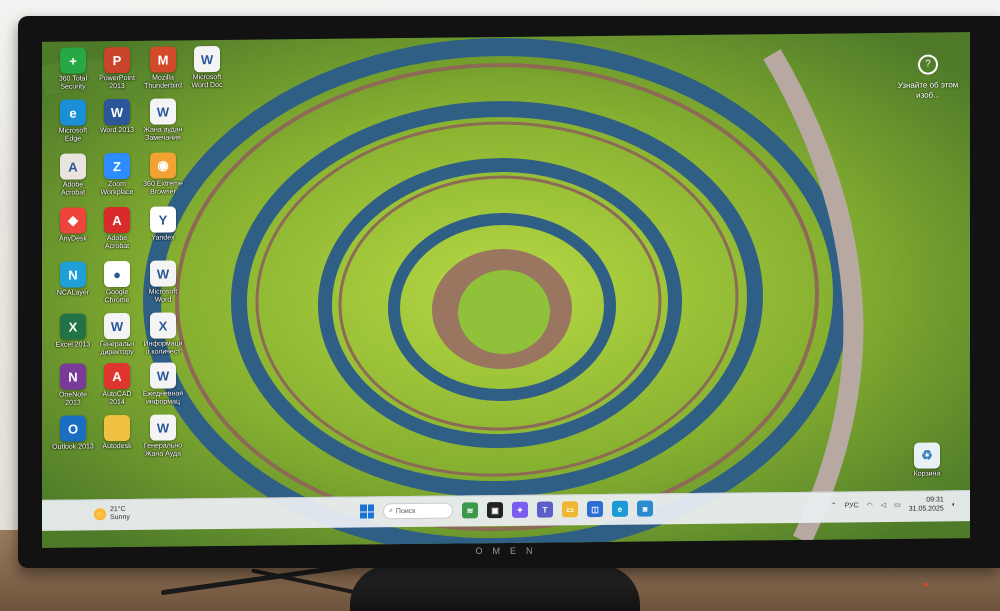 The width and height of the screenshot is (1000, 611). I want to click on learn-more-icon: ?, so click(928, 64).